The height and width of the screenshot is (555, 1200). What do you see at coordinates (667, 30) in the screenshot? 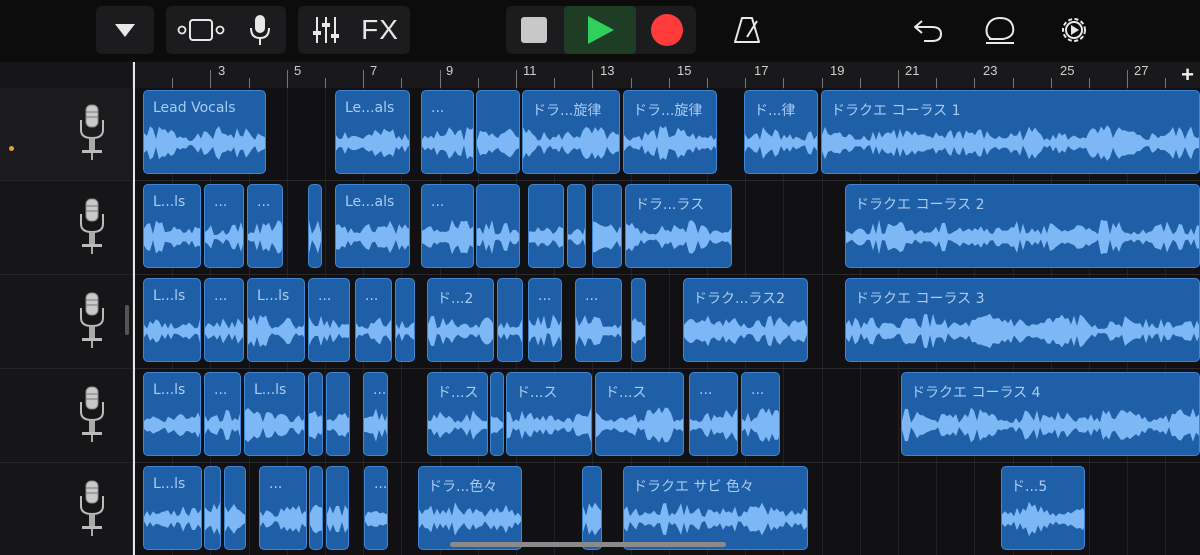
I see `record-button` at bounding box center [667, 30].